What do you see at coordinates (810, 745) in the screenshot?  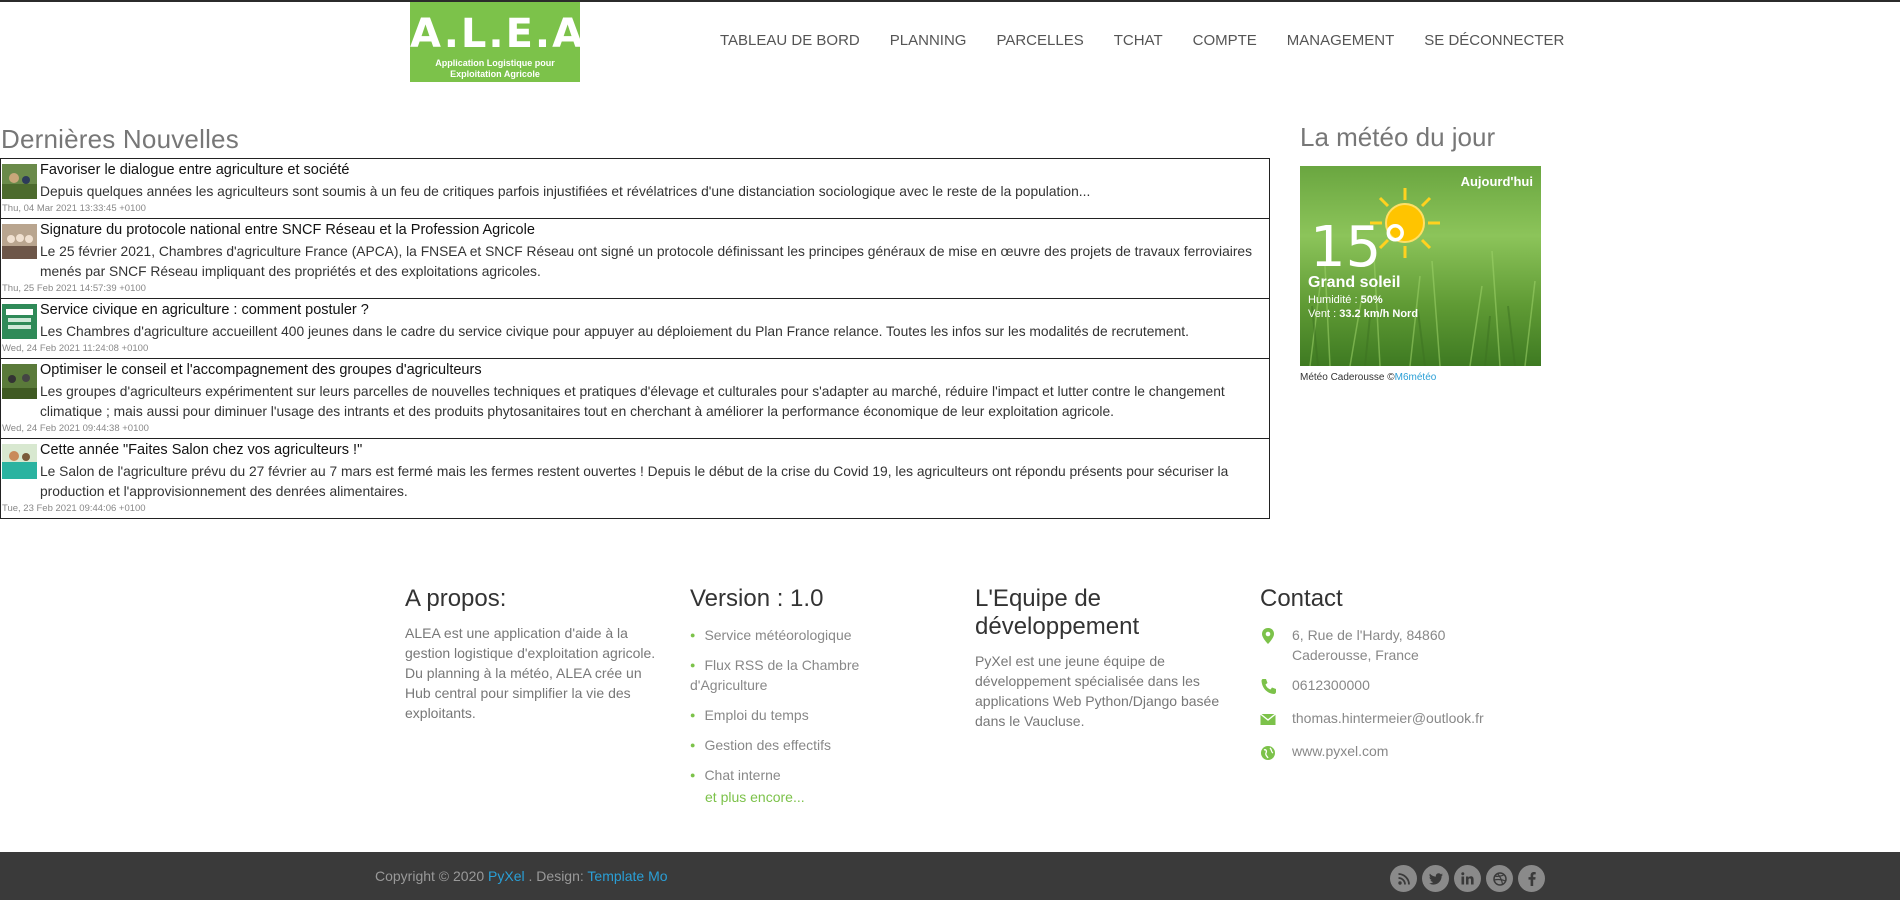 I see `feature-item: Gestion des effectifs` at bounding box center [810, 745].